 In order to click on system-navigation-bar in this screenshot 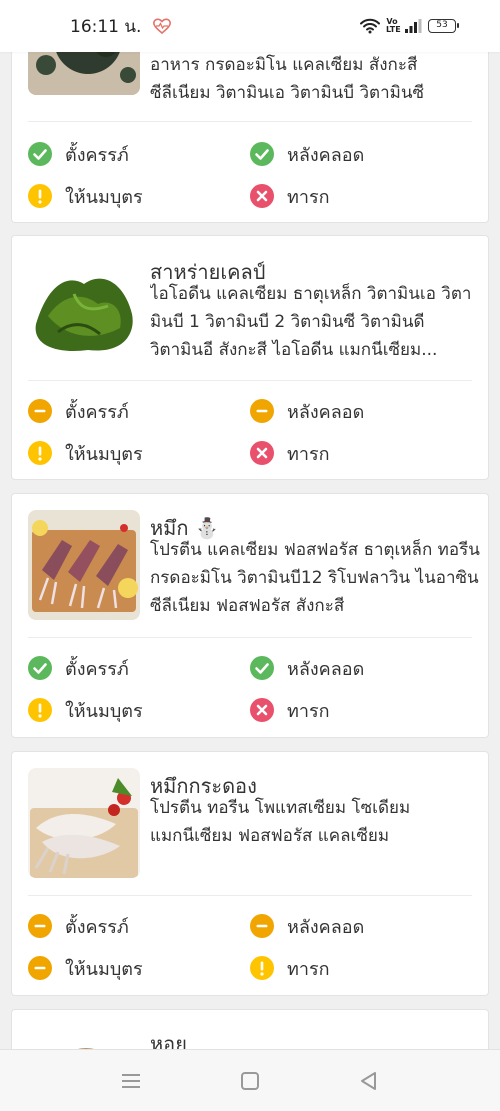, I will do `click(250, 1080)`.